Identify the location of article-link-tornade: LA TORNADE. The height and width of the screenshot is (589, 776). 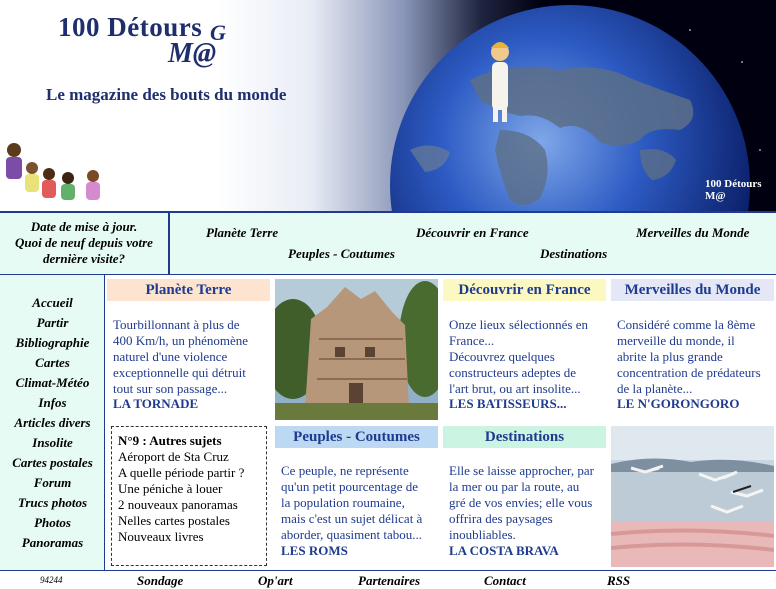
(155, 404).